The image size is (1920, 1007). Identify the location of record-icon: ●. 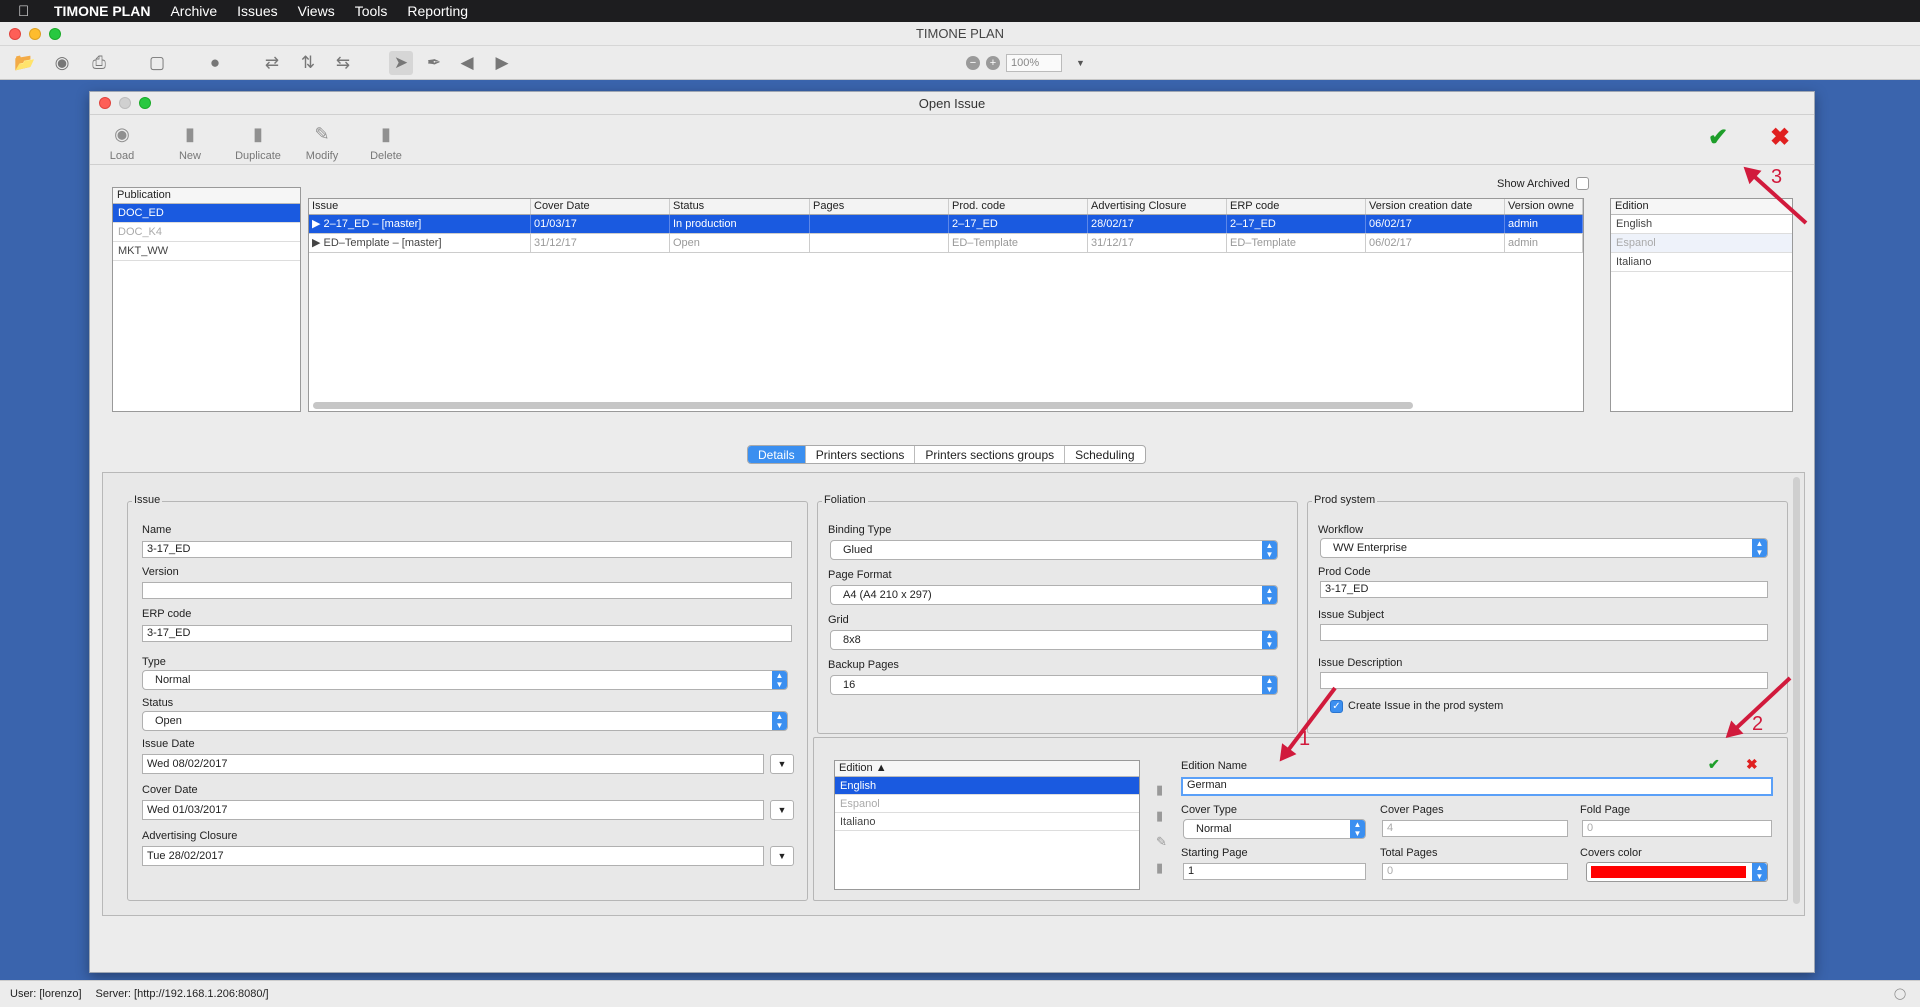
(215, 63).